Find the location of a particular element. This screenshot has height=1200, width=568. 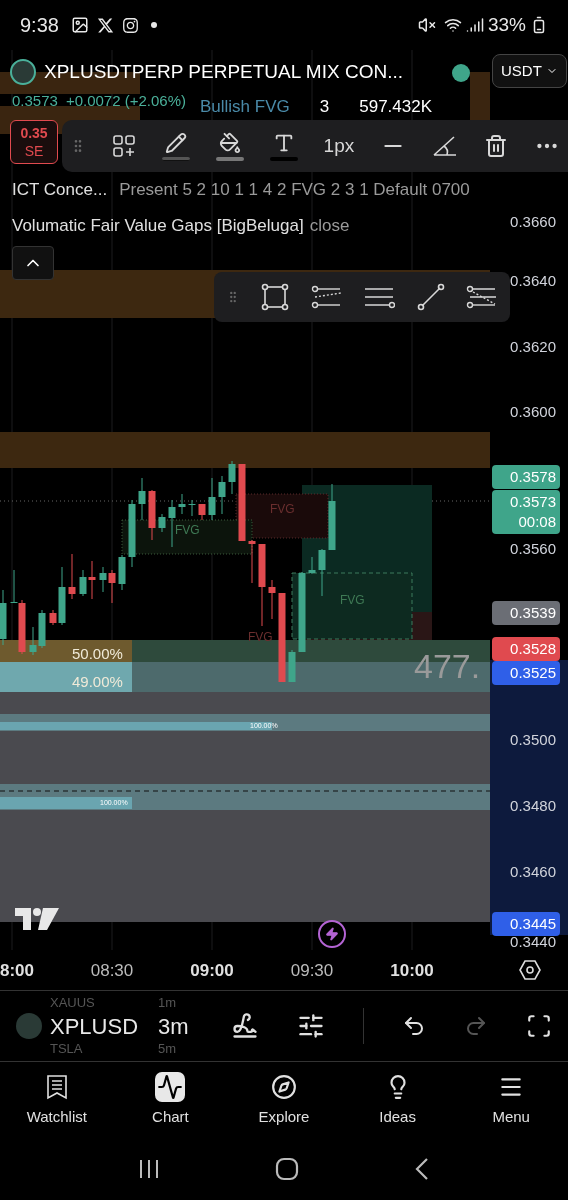

settings-icon is located at coordinates (530, 970).